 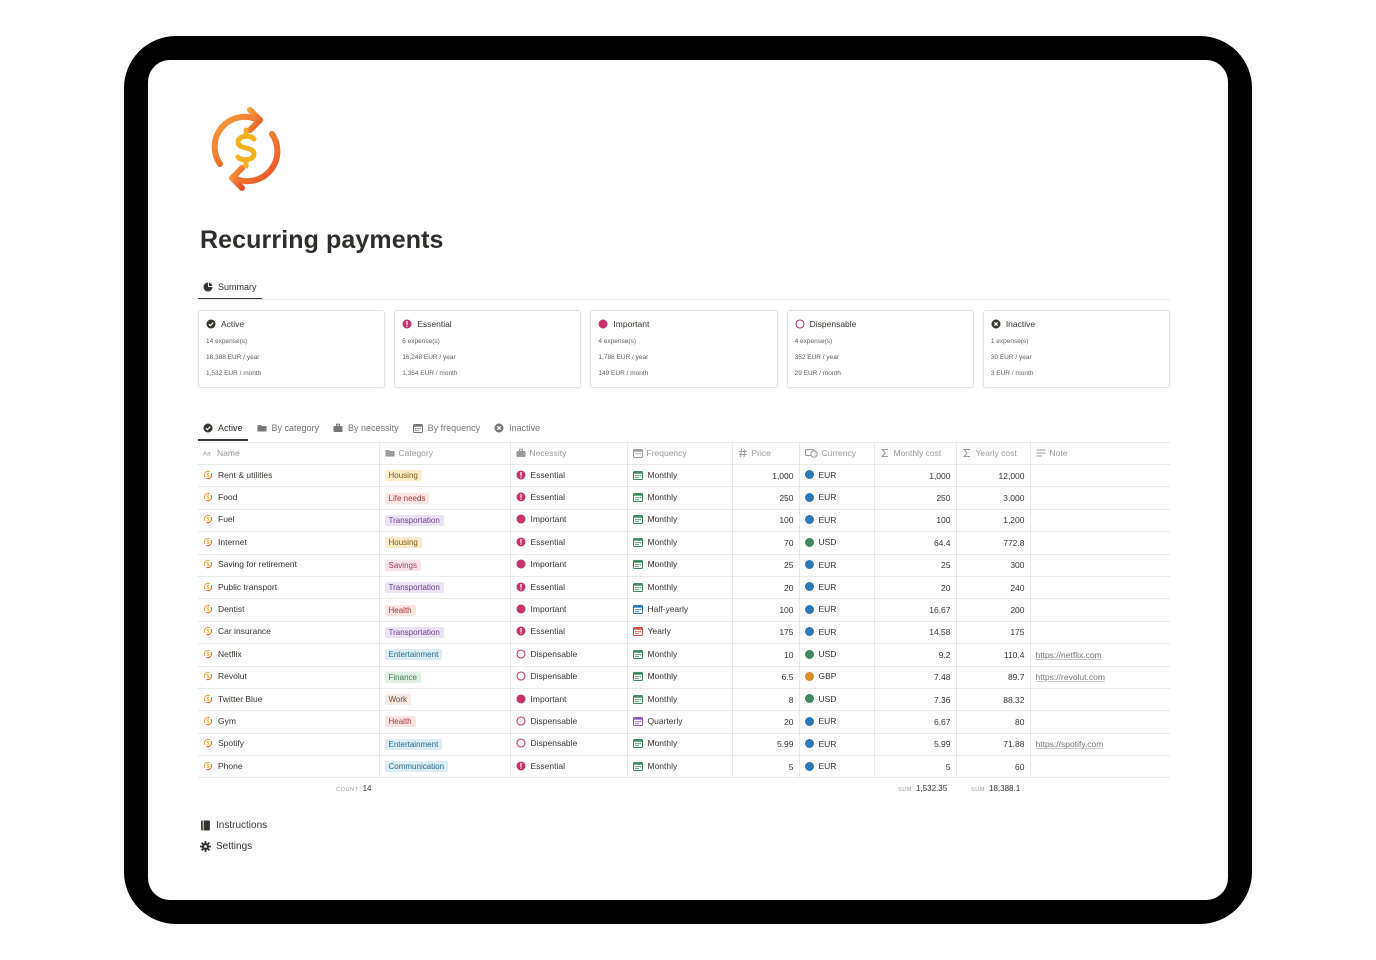 What do you see at coordinates (517, 428) in the screenshot?
I see `tab-inactive: Inactive` at bounding box center [517, 428].